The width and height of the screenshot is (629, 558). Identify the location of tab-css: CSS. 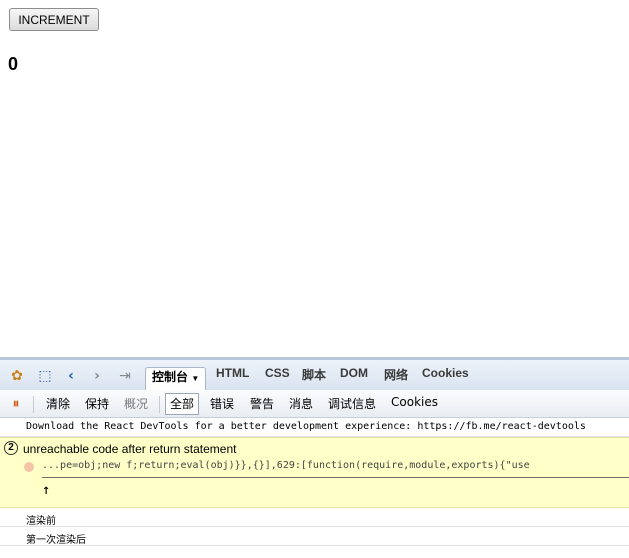
(277, 378).